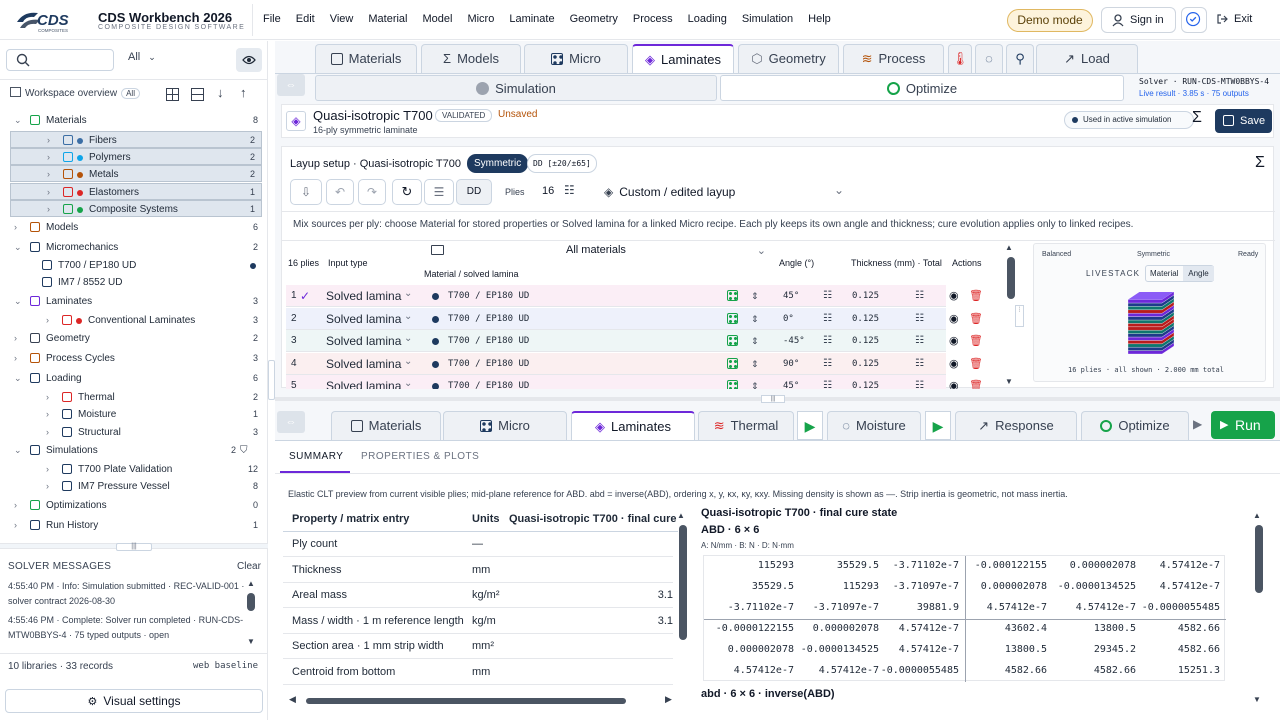 This screenshot has width=1280, height=720. Describe the element at coordinates (420, 456) in the screenshot. I see `properties-plots-tab: PROPERTIES & PLOTS` at that location.